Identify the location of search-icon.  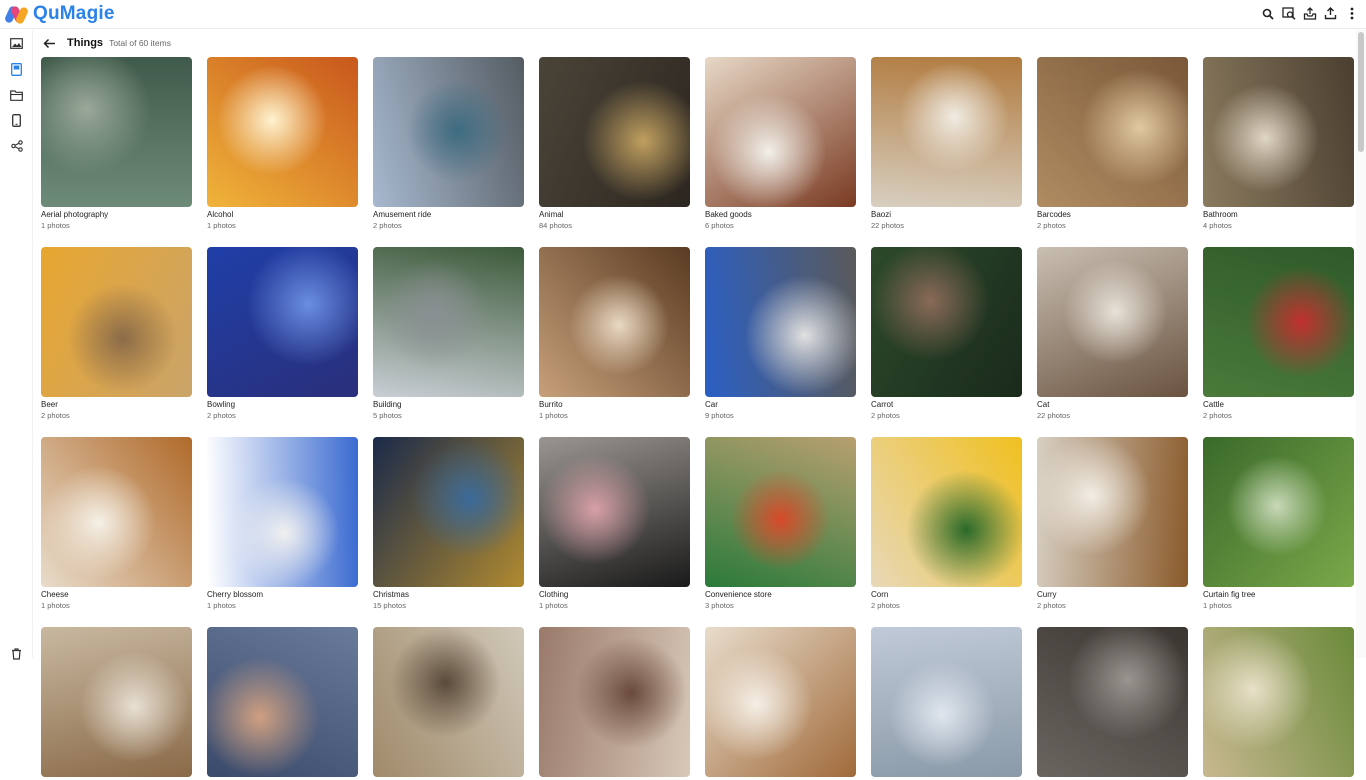
(1267, 13).